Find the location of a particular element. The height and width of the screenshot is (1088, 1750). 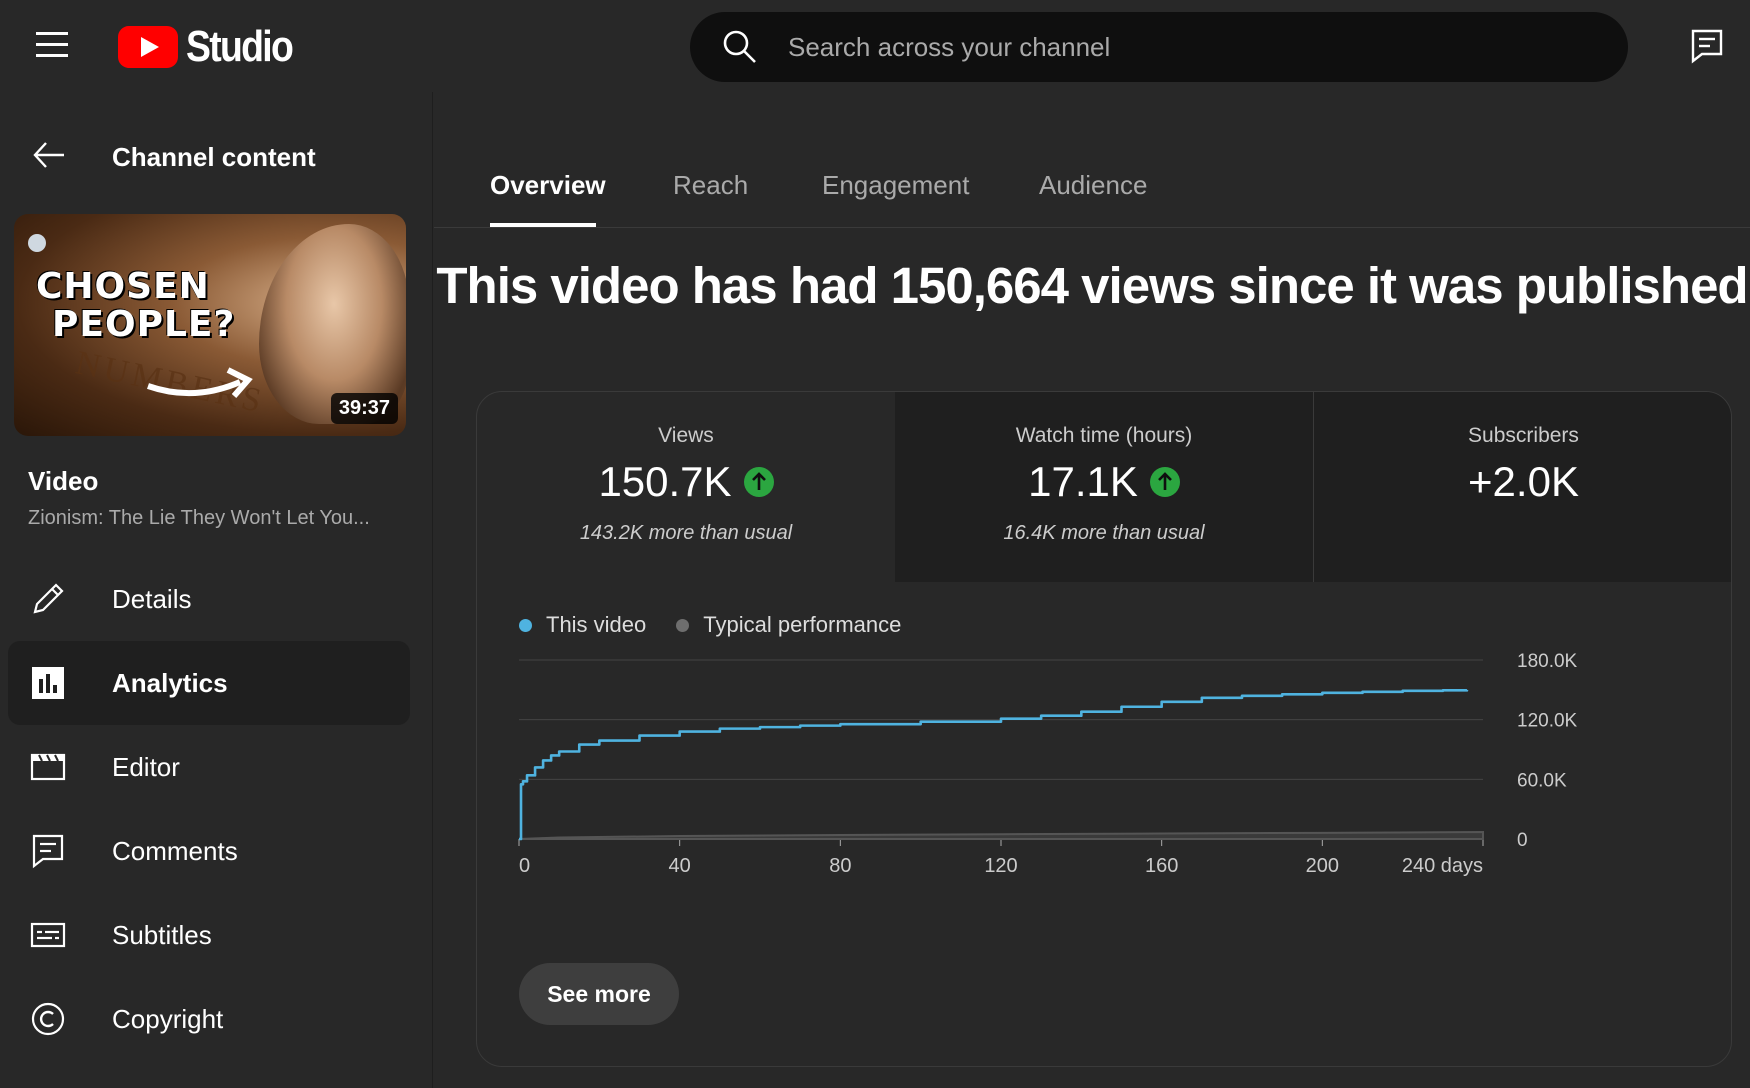

pencil-icon is located at coordinates (48, 598).